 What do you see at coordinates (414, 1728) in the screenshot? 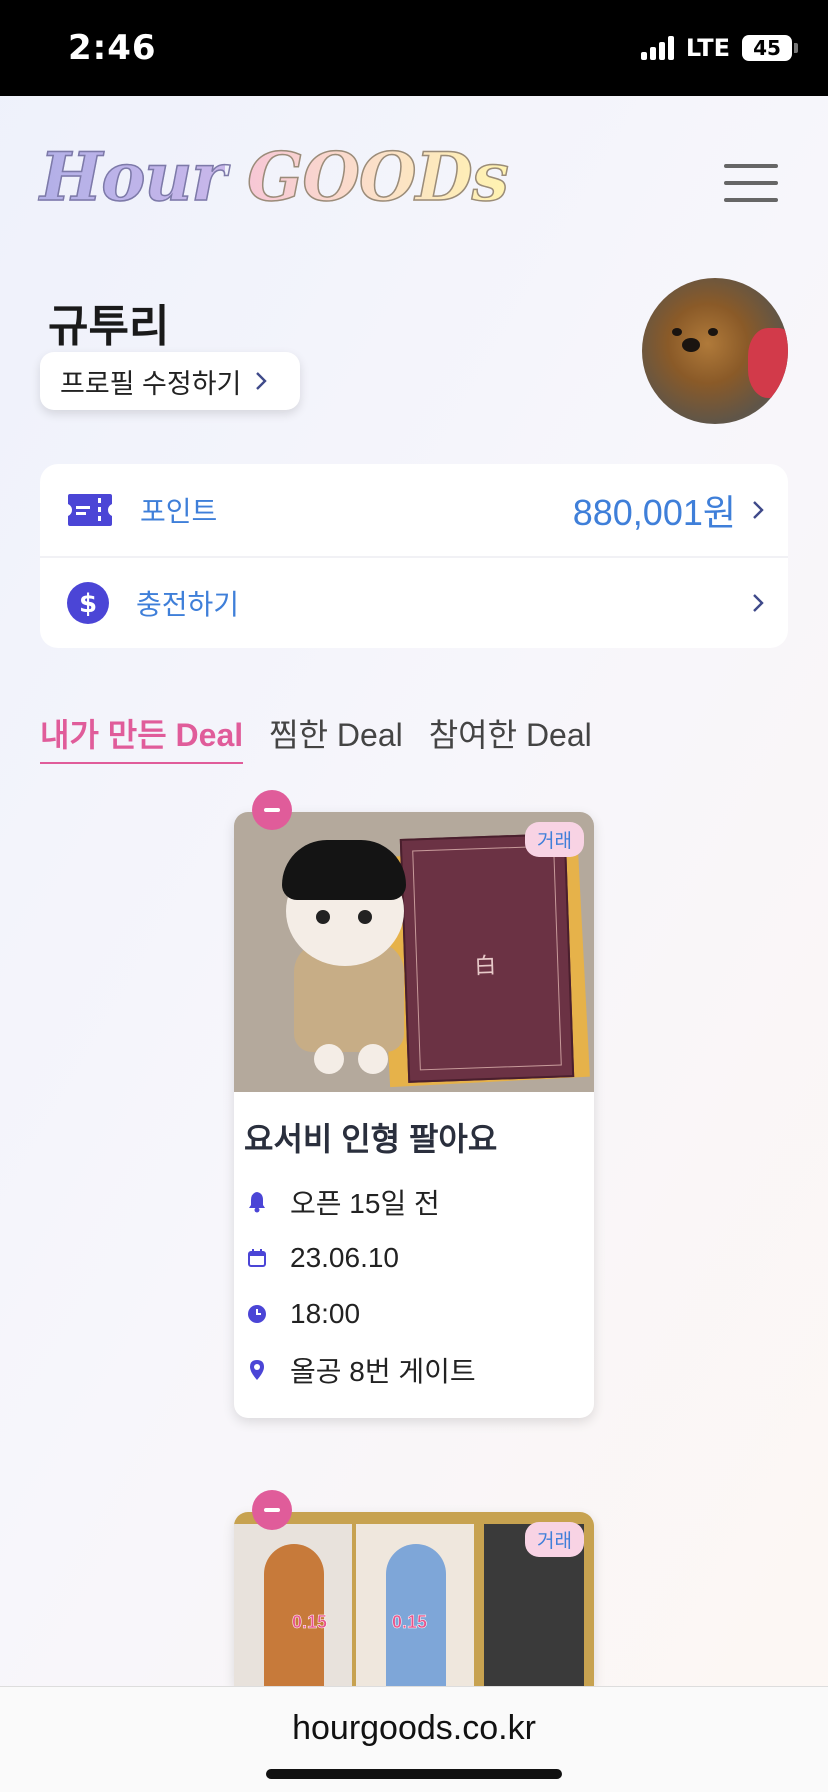
I see `url-field: hourgoods.co.kr` at bounding box center [414, 1728].